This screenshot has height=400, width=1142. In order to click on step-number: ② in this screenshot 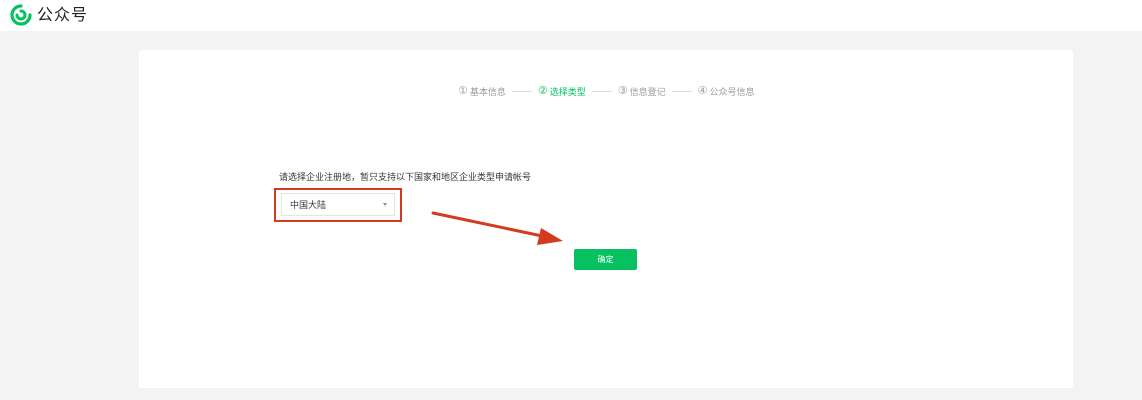, I will do `click(542, 90)`.